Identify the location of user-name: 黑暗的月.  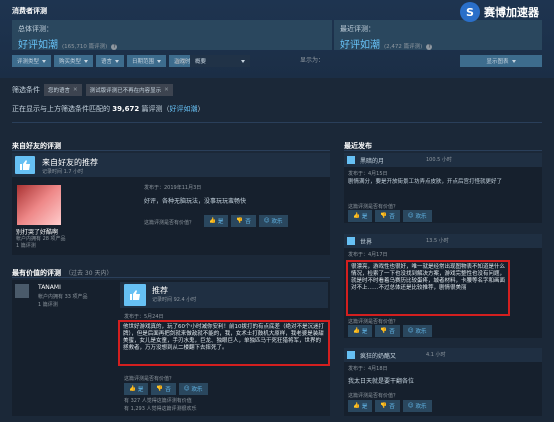
(372, 160).